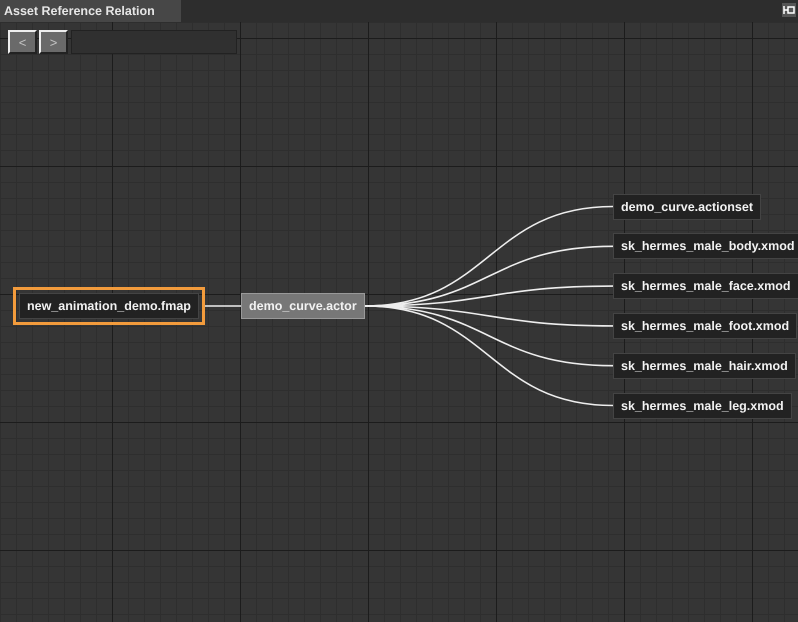  Describe the element at coordinates (154, 42) in the screenshot. I see `path-field` at that location.